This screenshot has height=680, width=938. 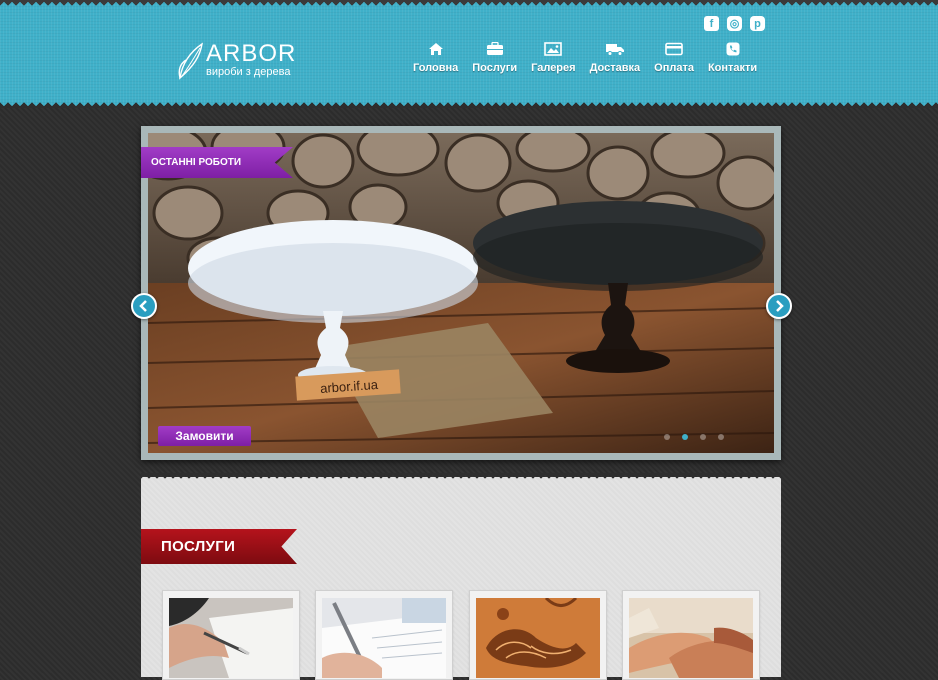 I want to click on slider-dots, so click(x=694, y=437).